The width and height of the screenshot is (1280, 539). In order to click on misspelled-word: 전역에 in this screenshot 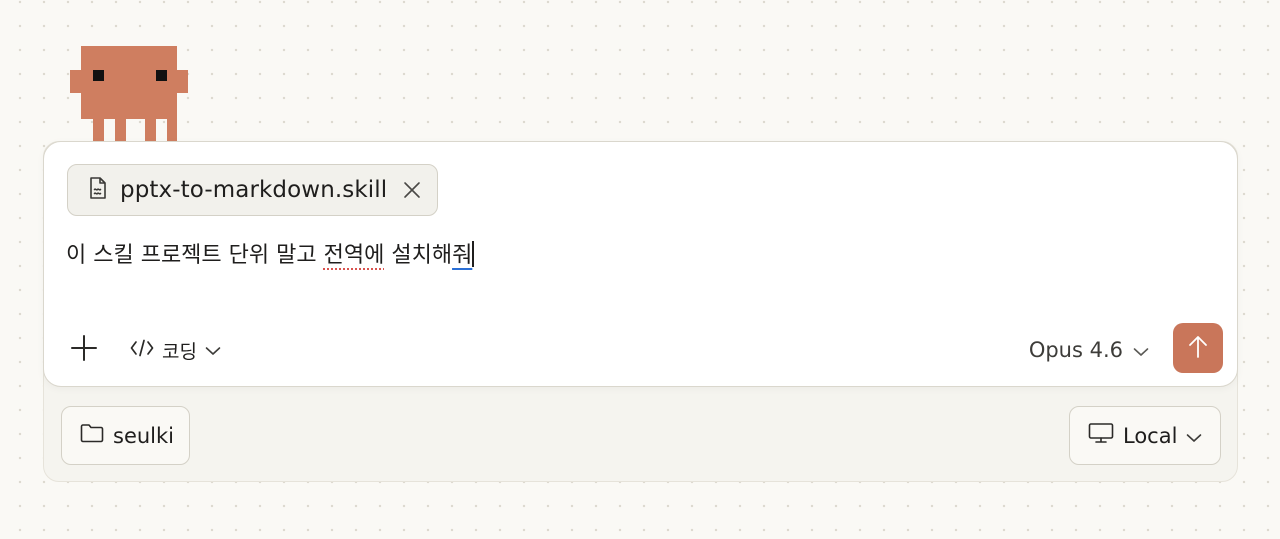, I will do `click(354, 255)`.